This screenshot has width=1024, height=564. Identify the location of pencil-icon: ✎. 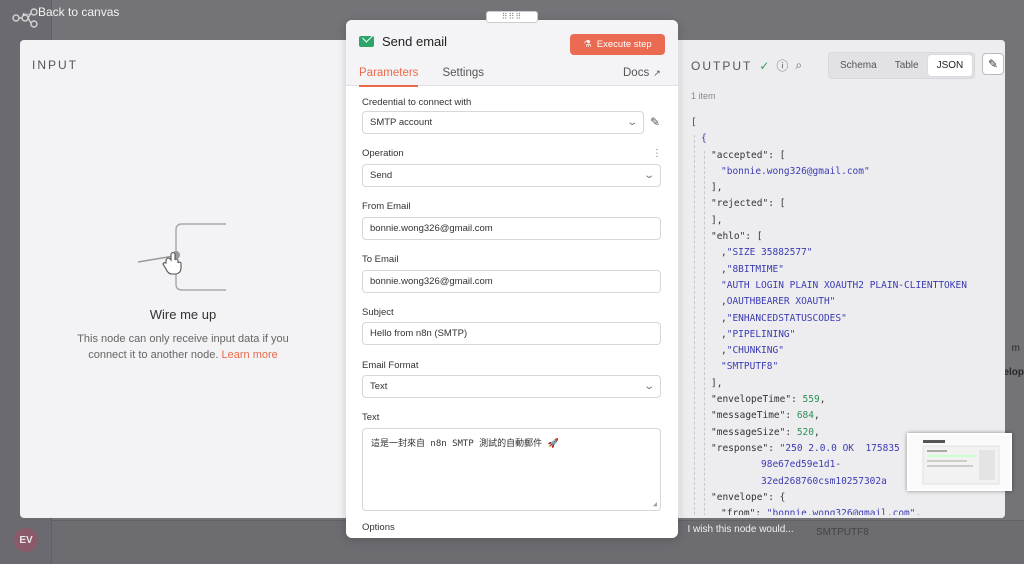
(993, 64).